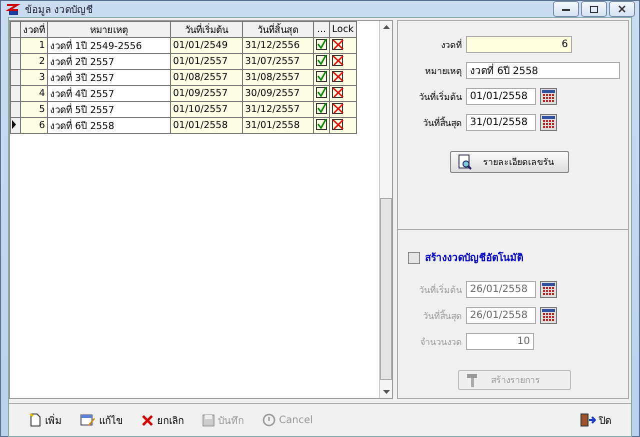 The width and height of the screenshot is (640, 437). Describe the element at coordinates (206, 78) in the screenshot. I see `table-cell: 01/08/2557` at that location.